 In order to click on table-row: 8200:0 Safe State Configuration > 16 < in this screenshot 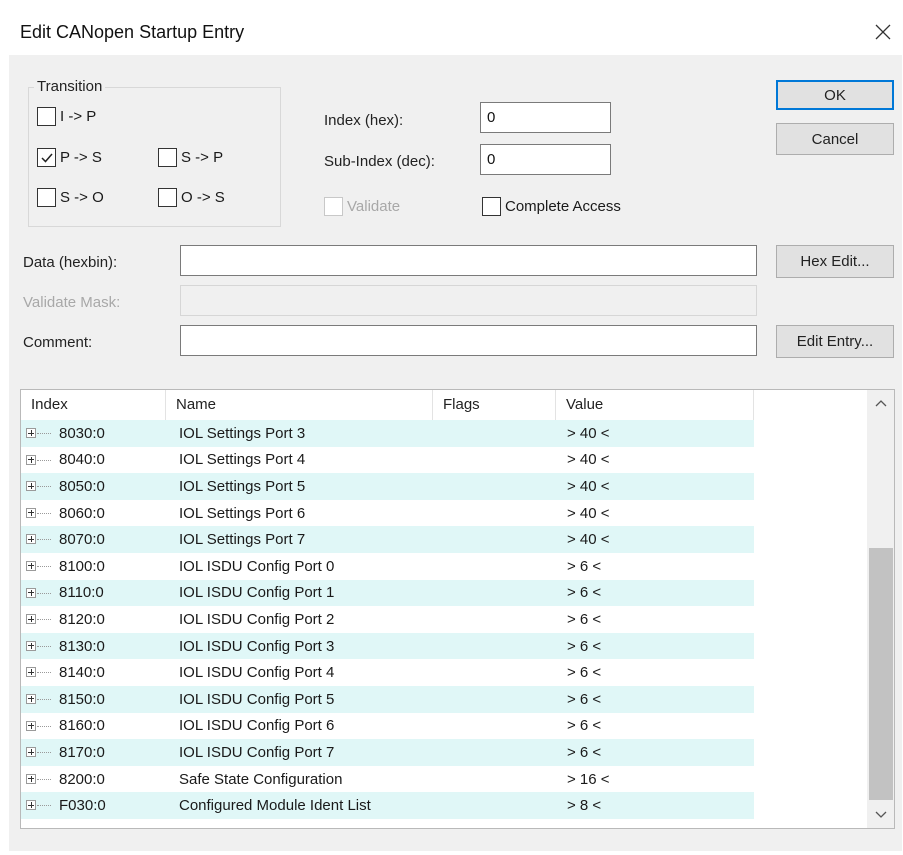, I will do `click(444, 779)`.